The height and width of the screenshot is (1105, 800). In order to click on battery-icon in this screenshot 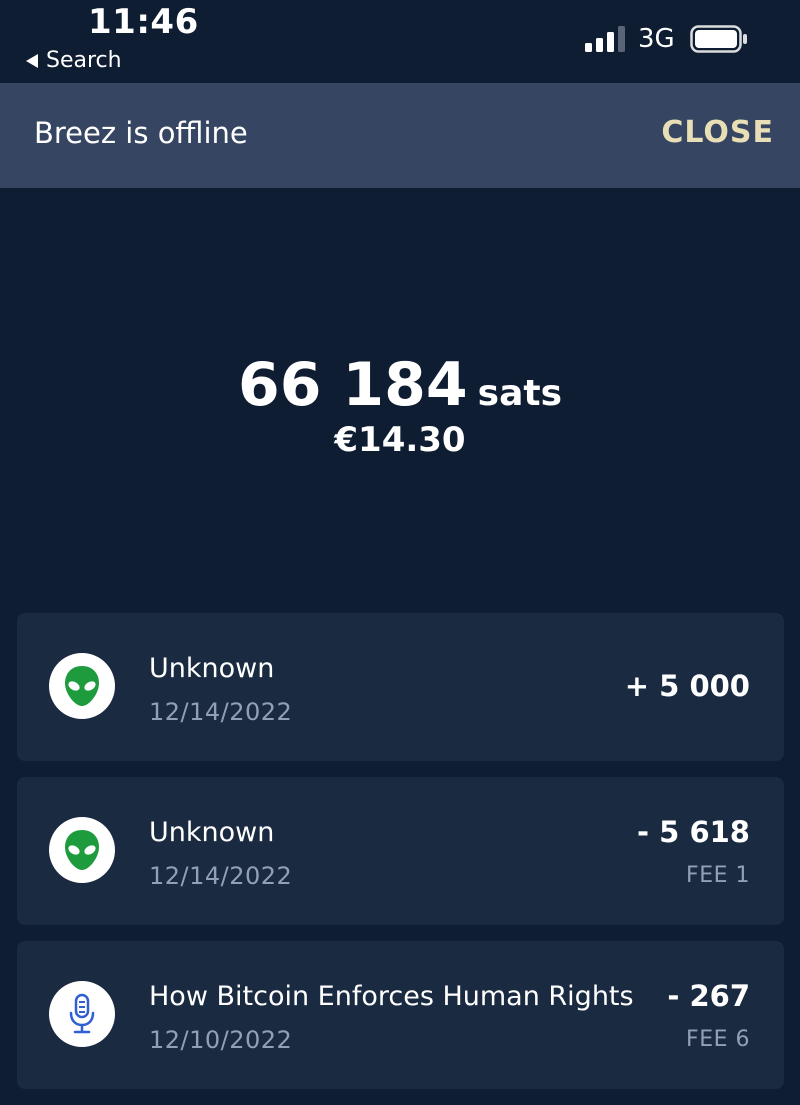, I will do `click(718, 39)`.